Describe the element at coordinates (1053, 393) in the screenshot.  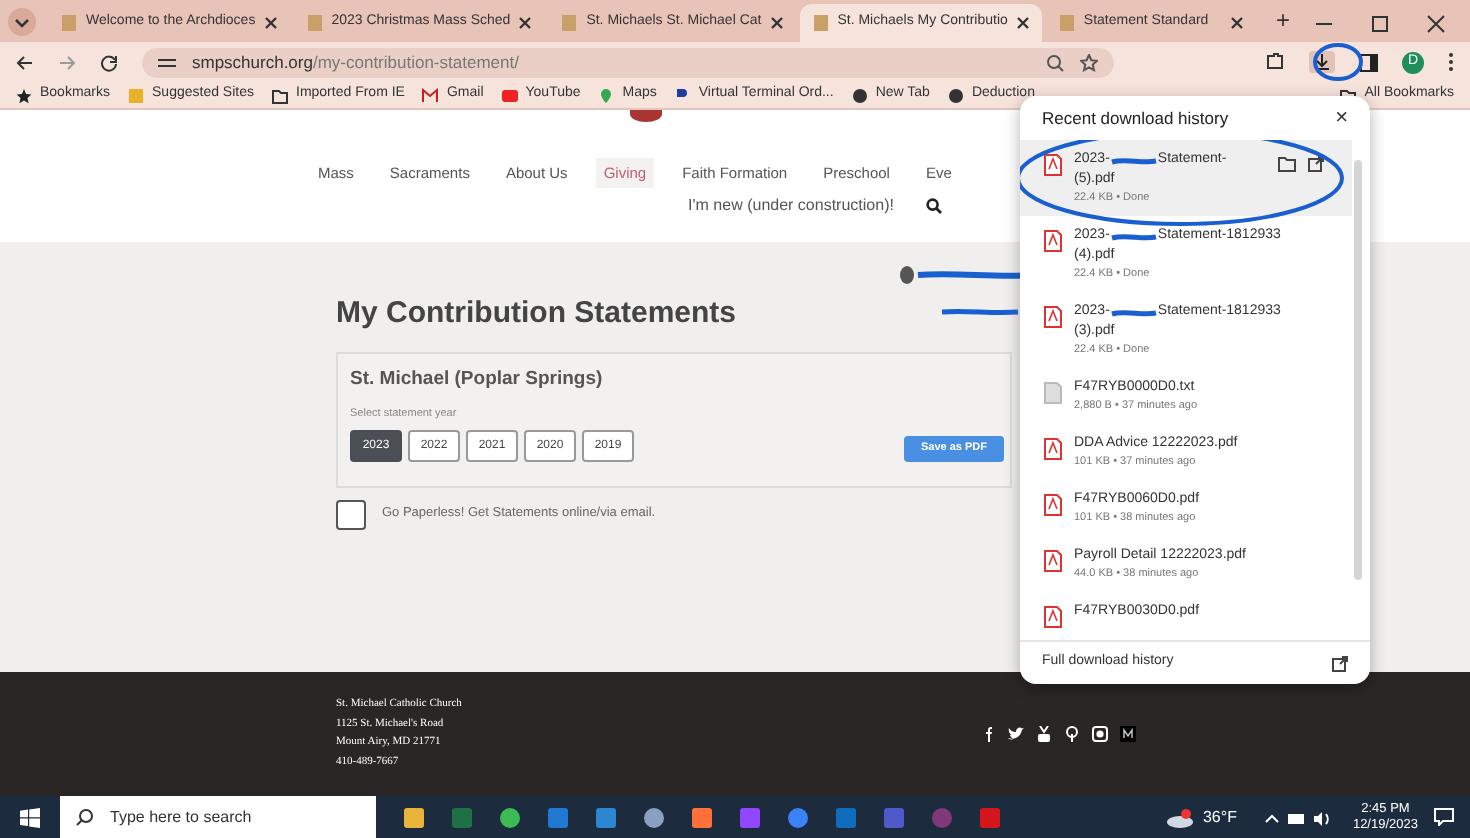
I see `text-file-icon` at that location.